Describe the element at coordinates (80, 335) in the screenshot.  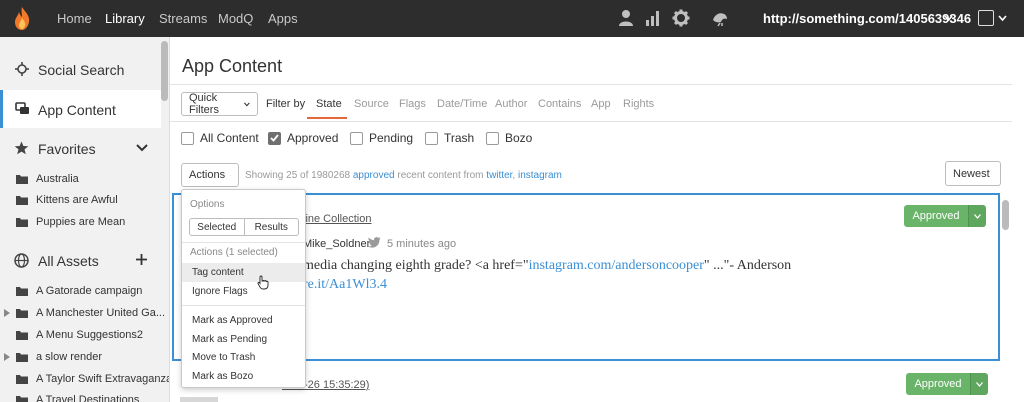
I see `asset-item: A Menu Suggestions2` at that location.